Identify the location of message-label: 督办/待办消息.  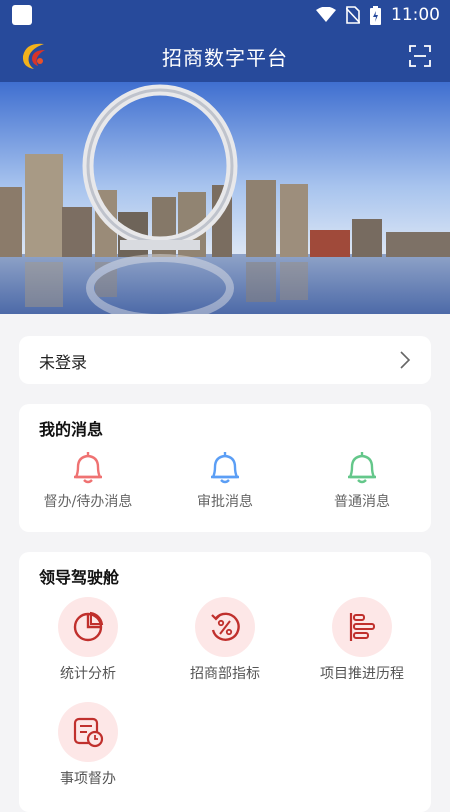
(88, 502).